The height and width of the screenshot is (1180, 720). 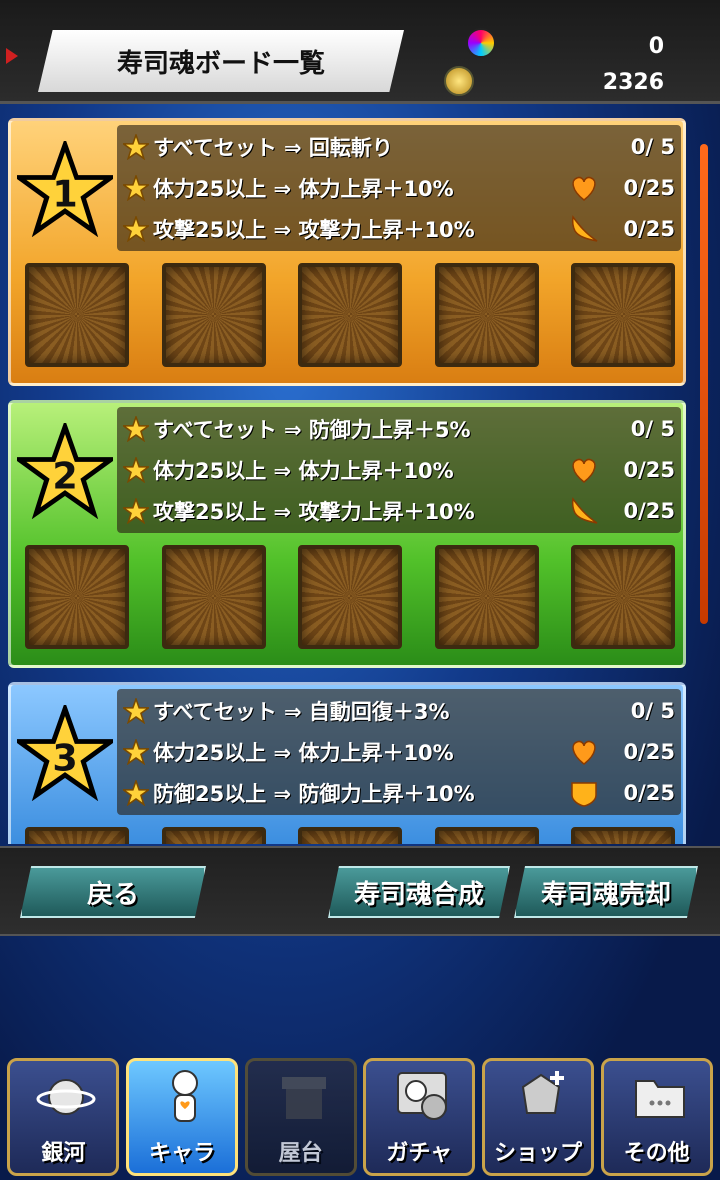 What do you see at coordinates (220, 63) in the screenshot?
I see `page-title: 寿司魂ボード一覧` at bounding box center [220, 63].